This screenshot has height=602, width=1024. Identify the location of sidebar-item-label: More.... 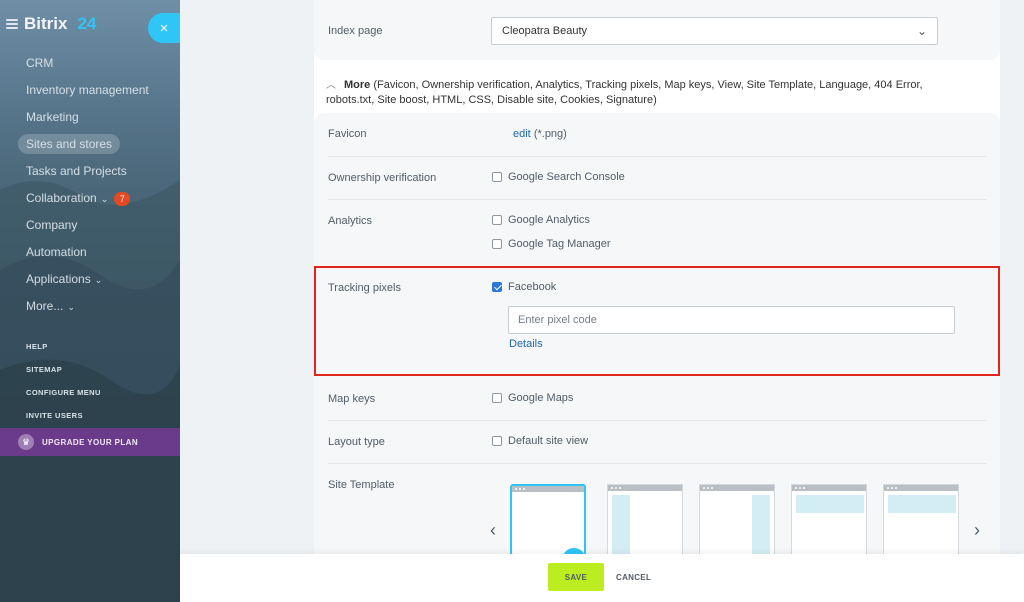
(45, 306).